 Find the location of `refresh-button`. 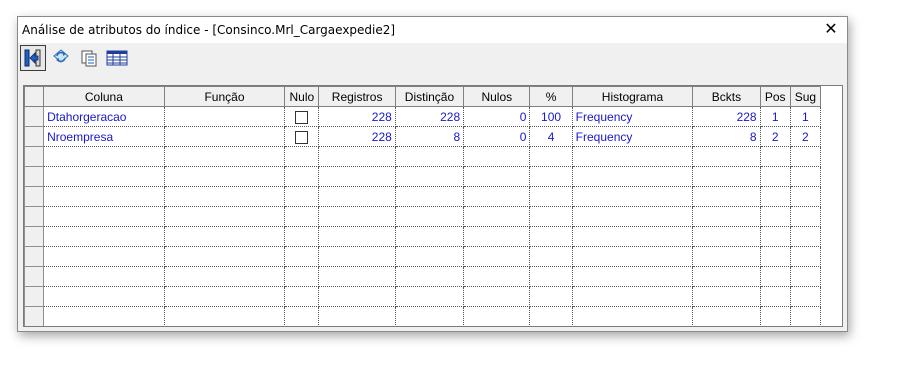

refresh-button is located at coordinates (61, 58).